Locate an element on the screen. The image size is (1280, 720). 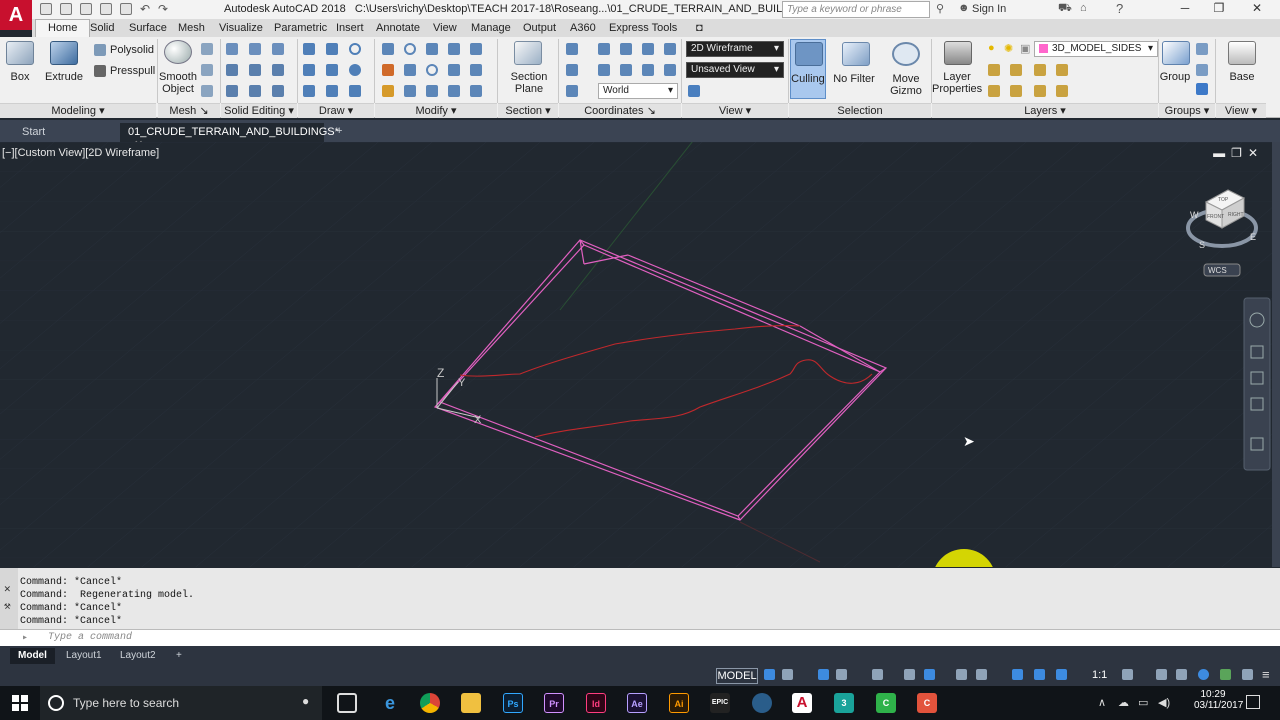
smooth-object-icon is located at coordinates (178, 52).